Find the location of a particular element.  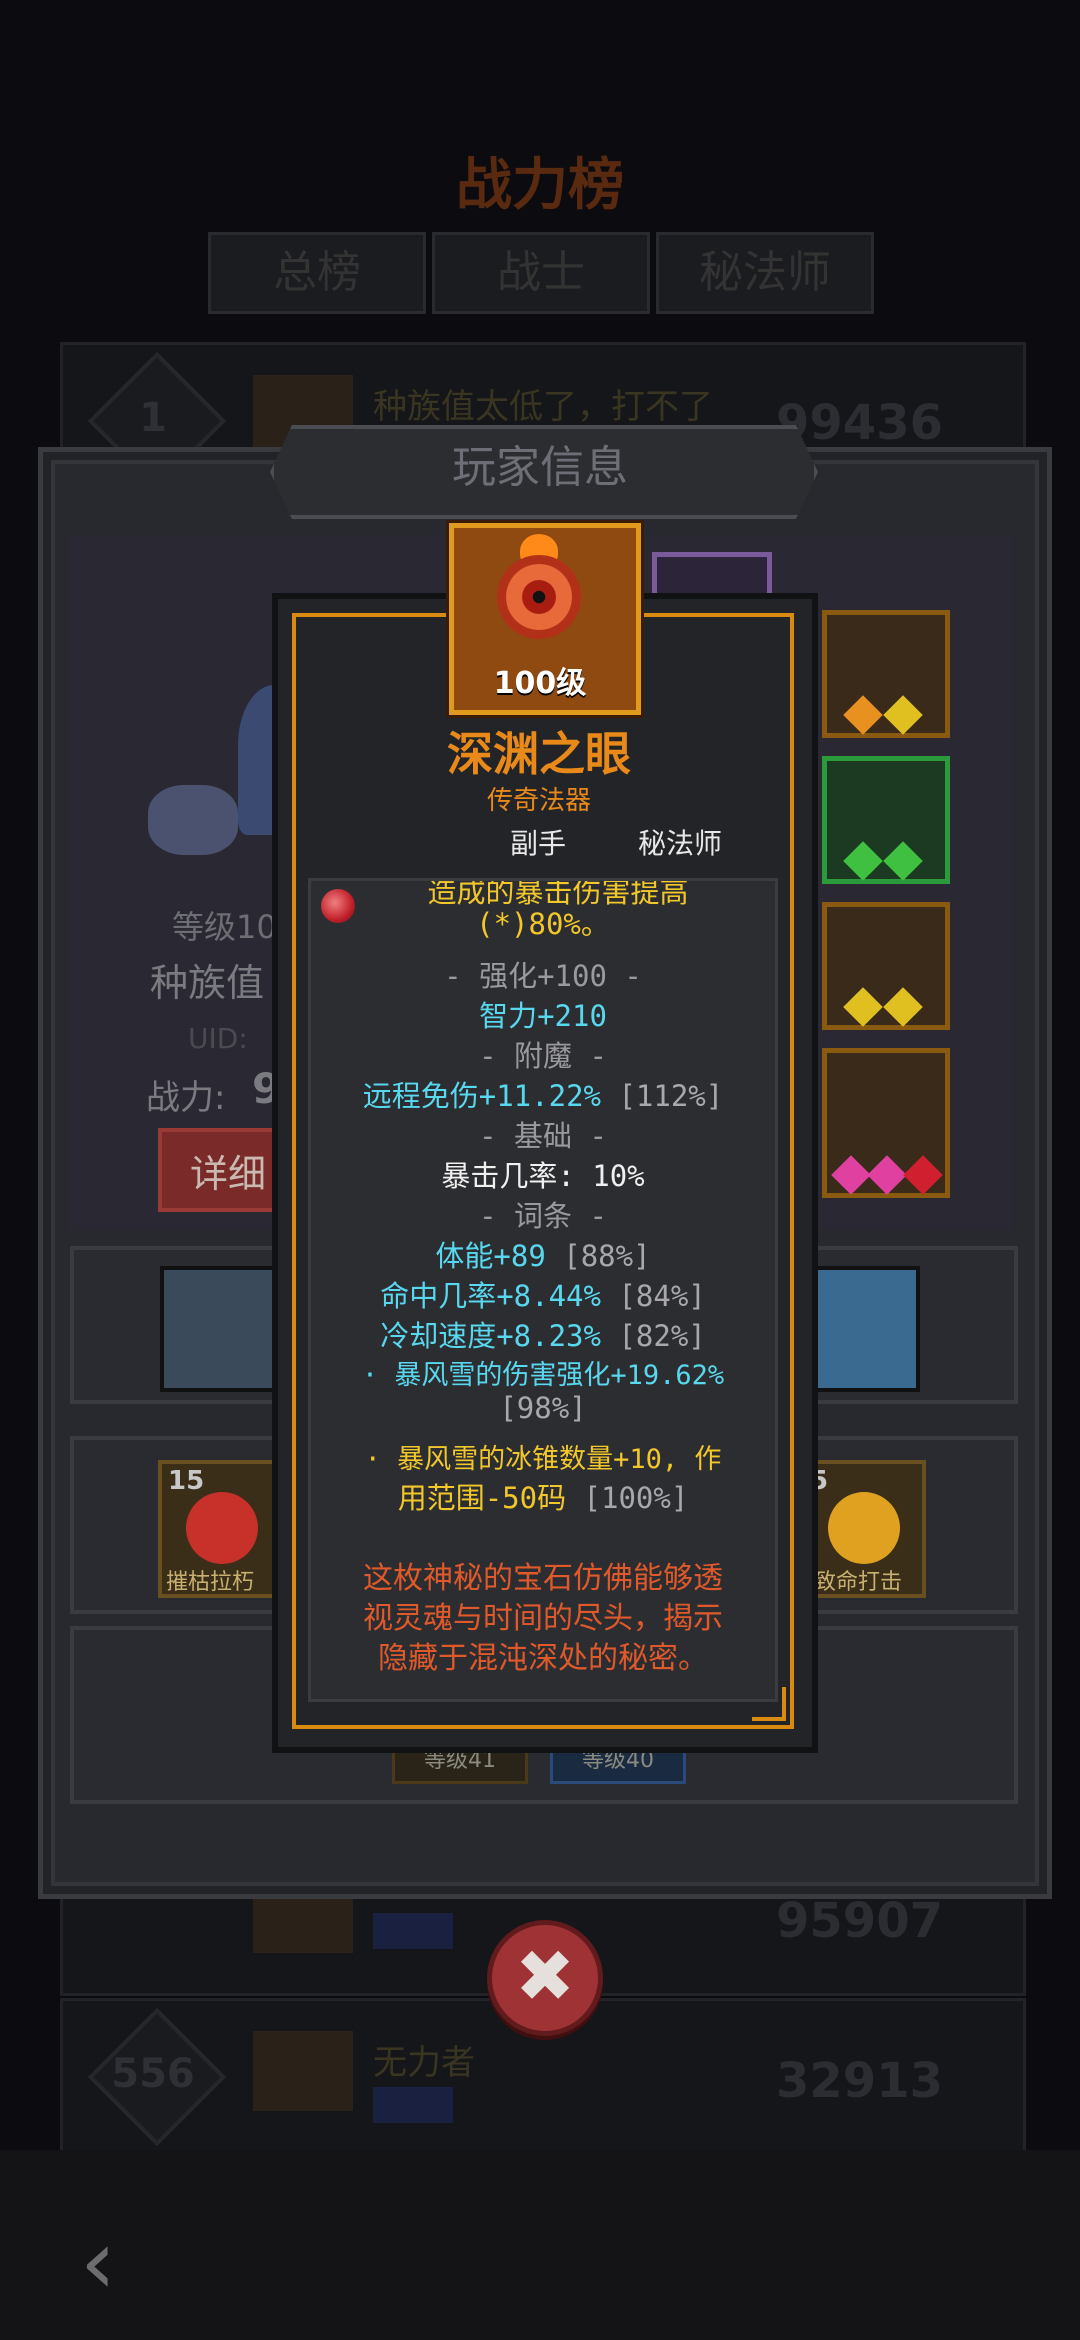

affix-line: 体能+89 [88%] is located at coordinates (543, 1254).